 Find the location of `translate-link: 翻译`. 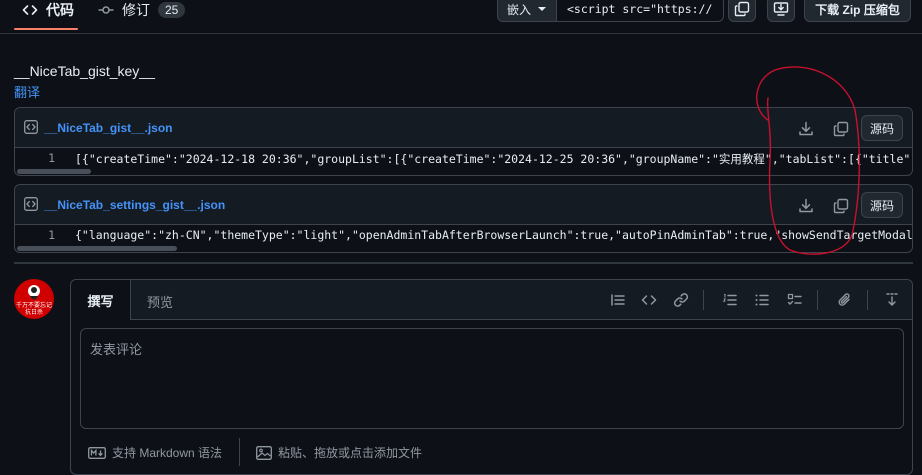

translate-link: 翻译 is located at coordinates (27, 91).